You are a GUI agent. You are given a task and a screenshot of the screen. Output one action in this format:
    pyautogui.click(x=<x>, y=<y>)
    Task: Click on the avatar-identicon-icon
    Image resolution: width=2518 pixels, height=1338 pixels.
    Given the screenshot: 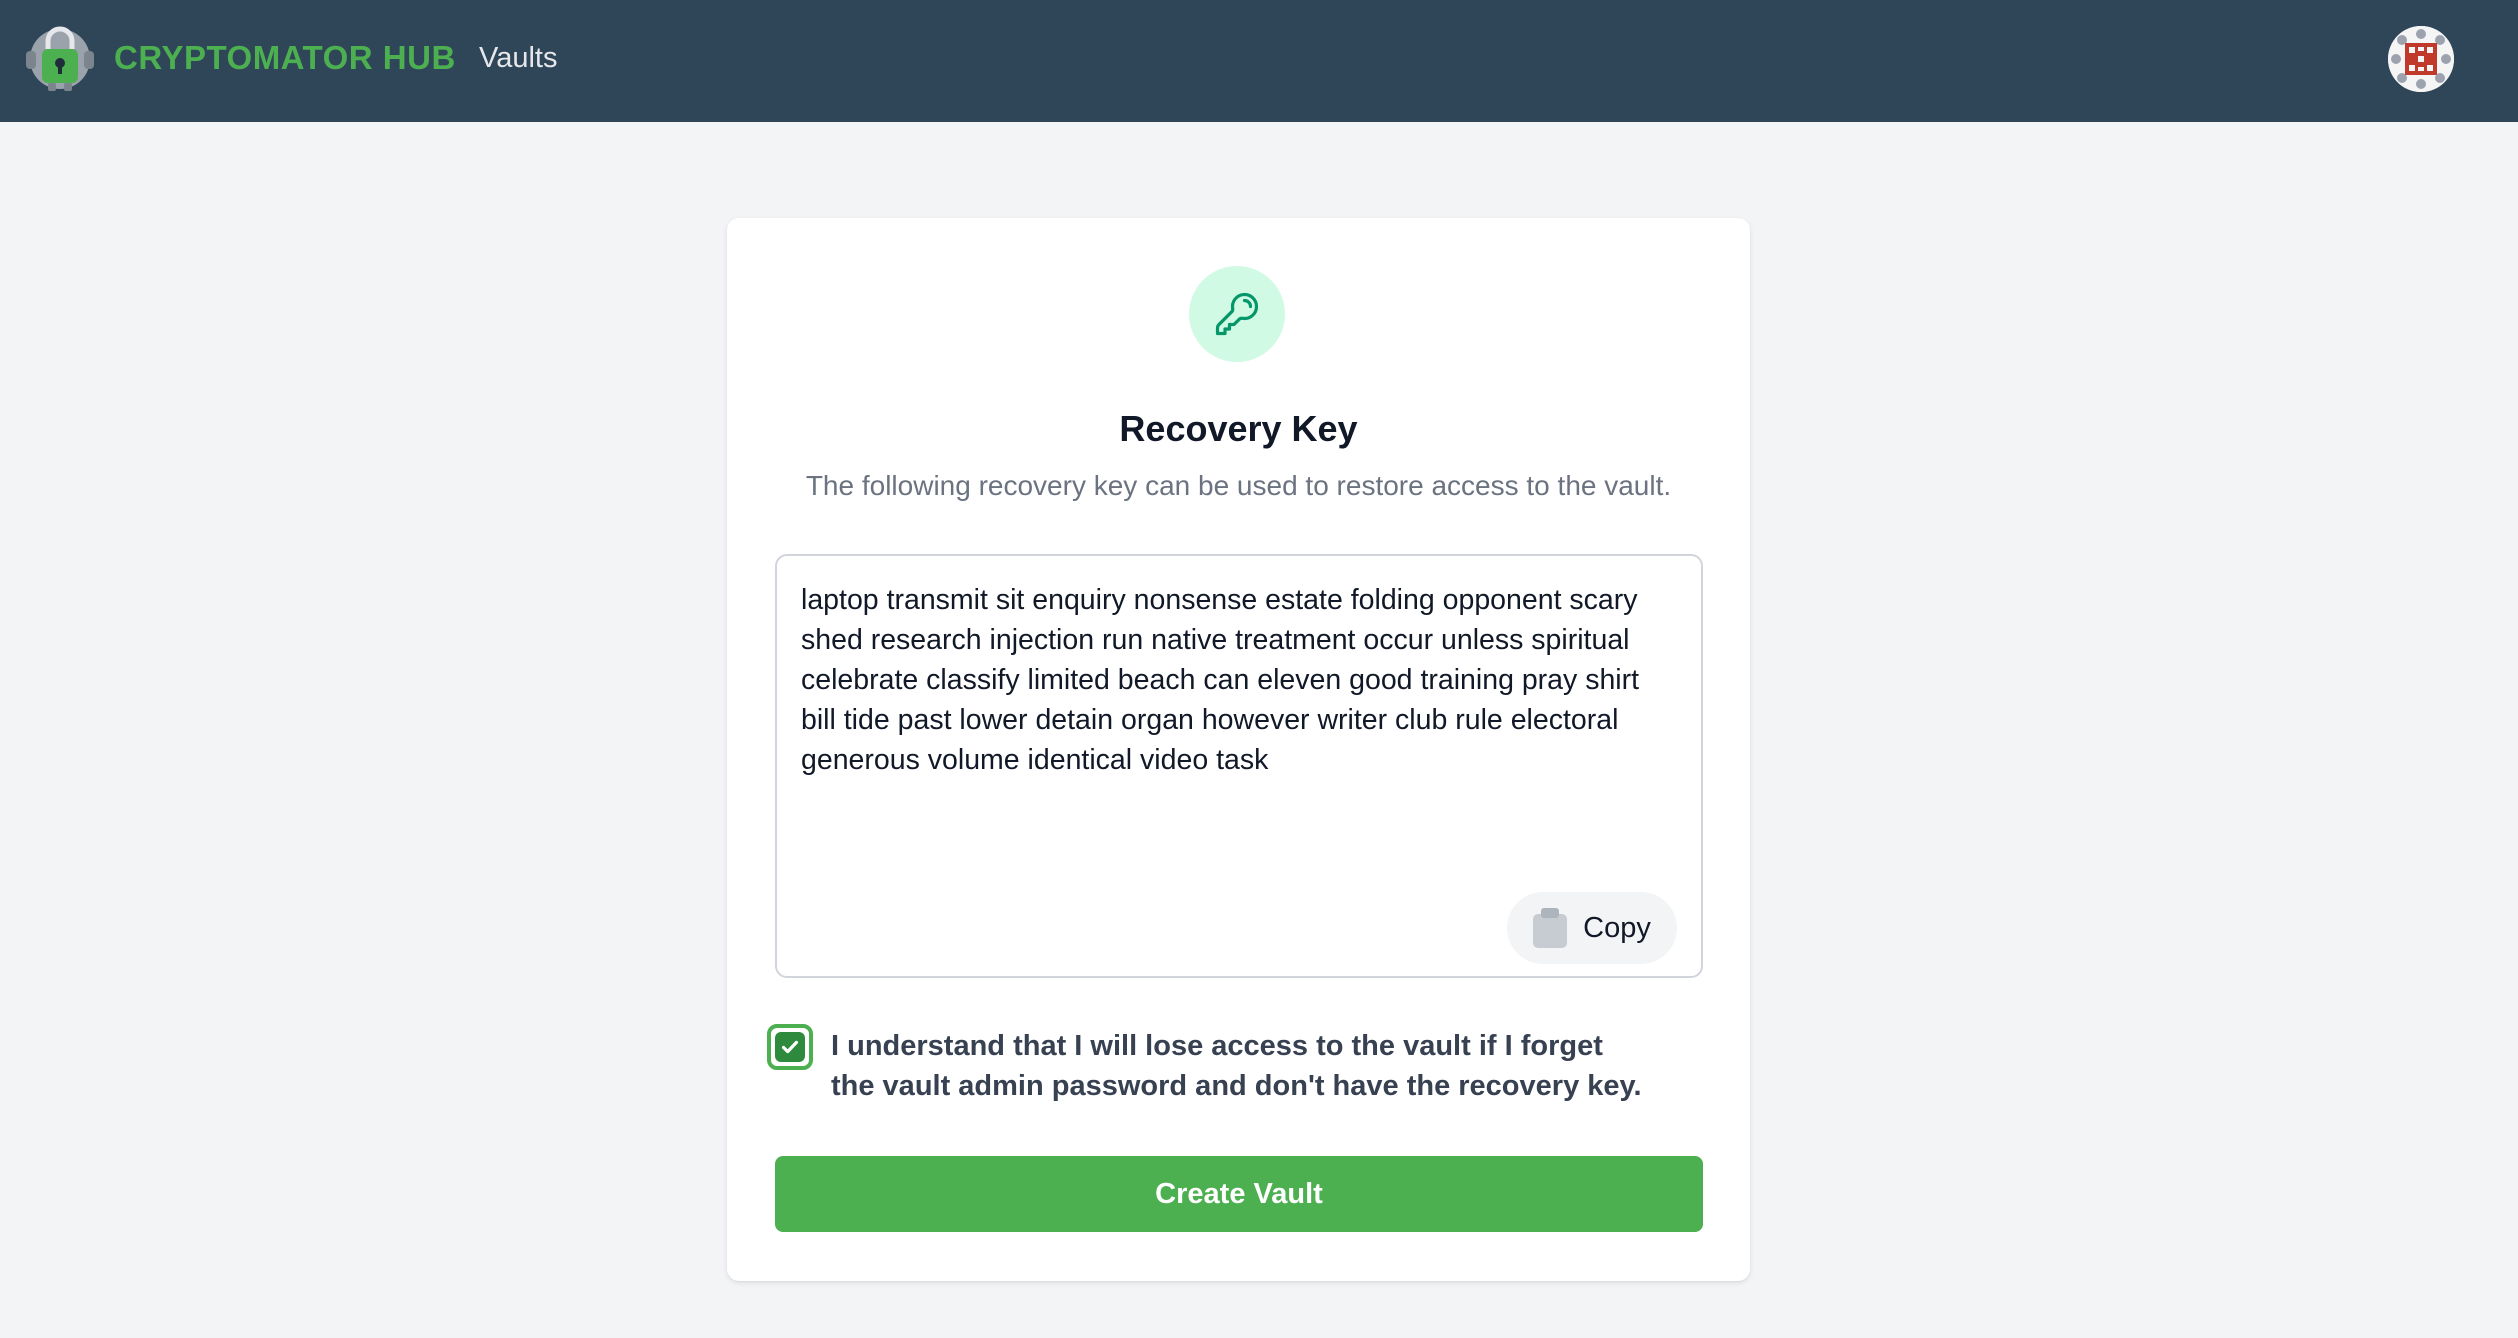 What is the action you would take?
    pyautogui.click(x=2421, y=59)
    